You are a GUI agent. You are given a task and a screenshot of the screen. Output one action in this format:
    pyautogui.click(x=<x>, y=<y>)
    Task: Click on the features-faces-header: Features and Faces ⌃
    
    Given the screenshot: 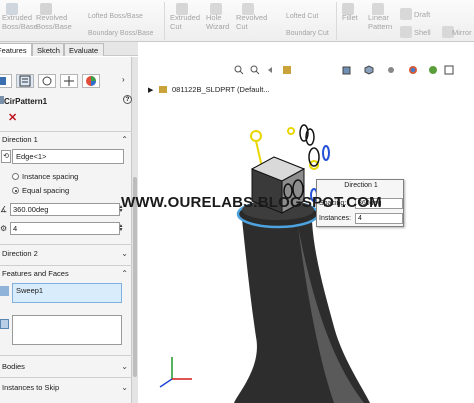 What is the action you would take?
    pyautogui.click(x=66, y=275)
    